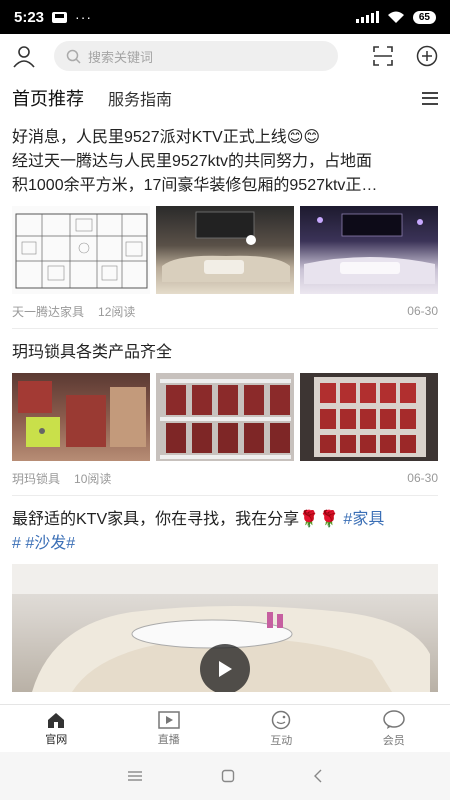 Image resolution: width=450 pixels, height=800 pixels. What do you see at coordinates (135, 776) in the screenshot?
I see `recent-apps-icon` at bounding box center [135, 776].